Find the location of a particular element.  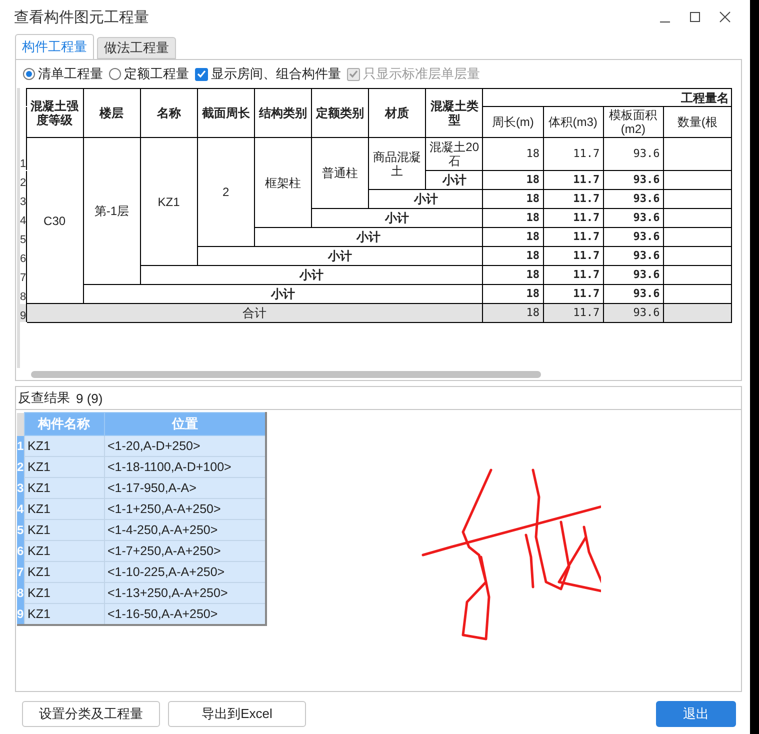

table-cell: <1-4-250,A-A+250> is located at coordinates (185, 530).